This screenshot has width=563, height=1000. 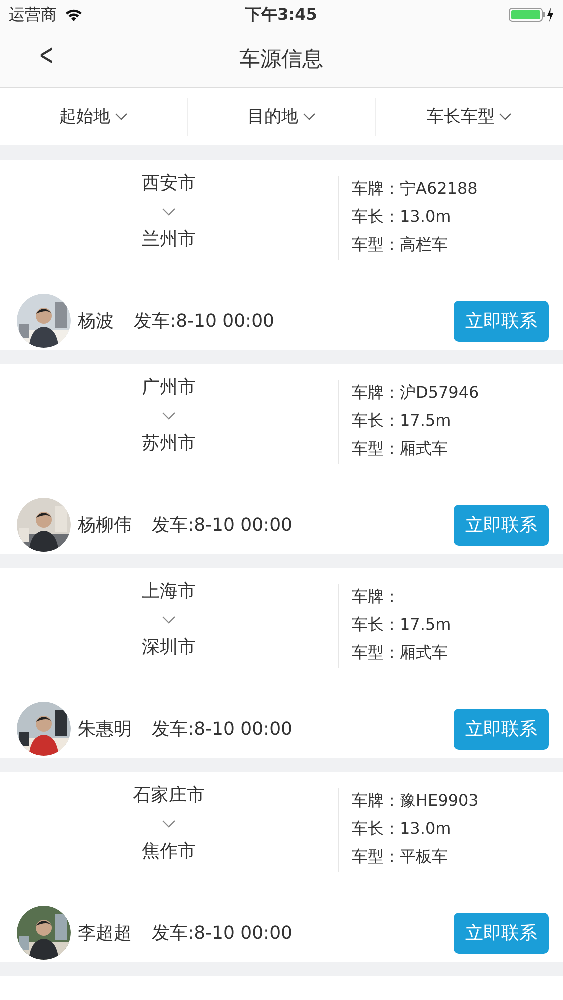 I want to click on battery-icon, so click(x=532, y=15).